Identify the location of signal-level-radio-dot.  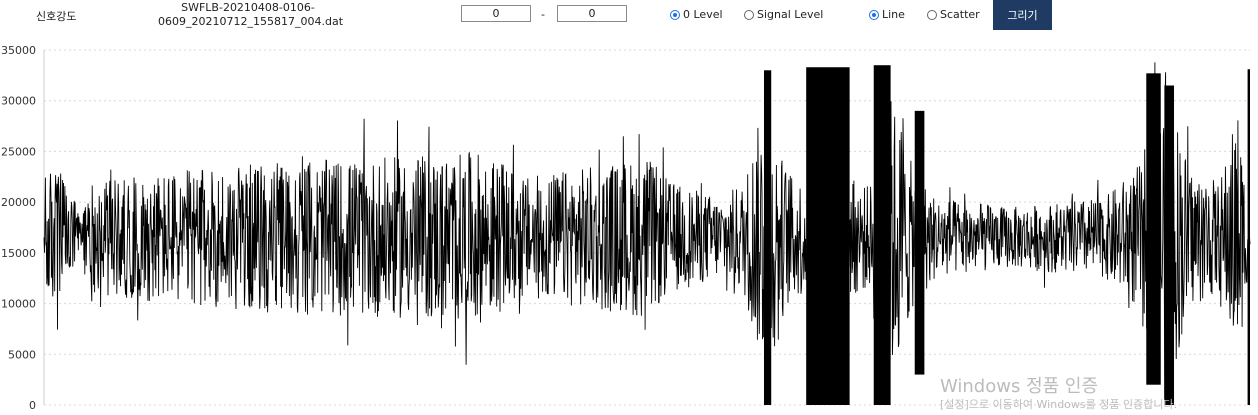
(749, 14).